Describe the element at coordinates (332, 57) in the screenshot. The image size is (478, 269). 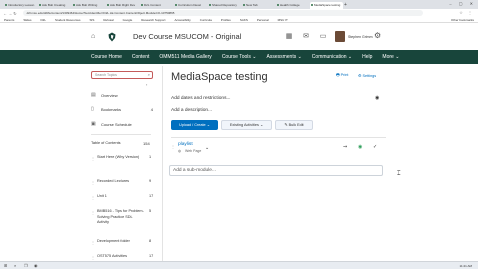
I see `nav-communication: Communication ⌄` at that location.